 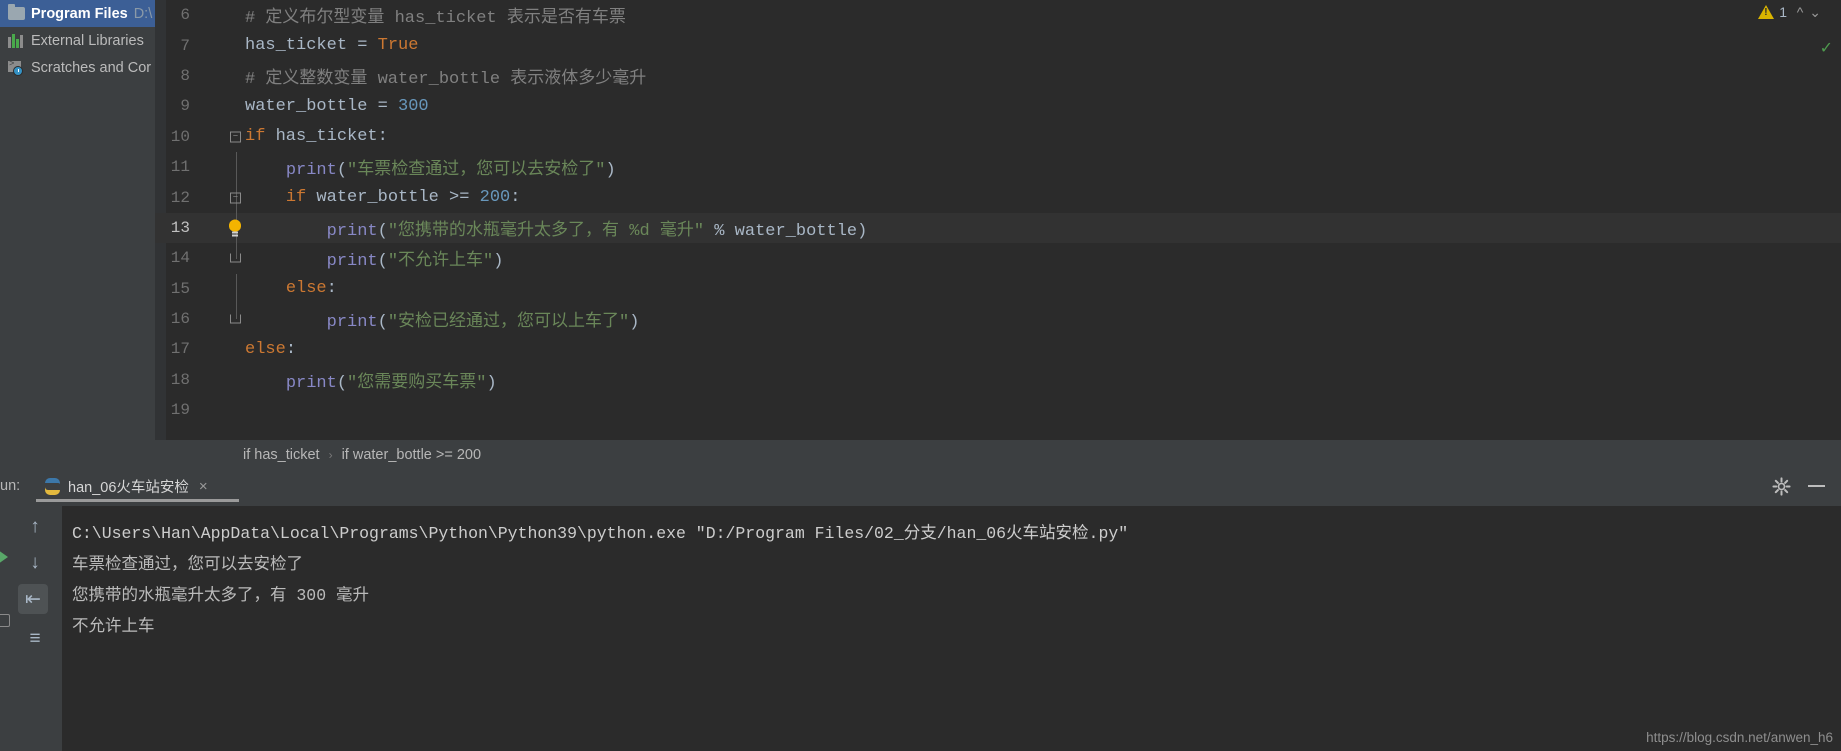 I want to click on run-toolbar: ↑ ↓ ⇤ ≡, so click(x=30, y=626).